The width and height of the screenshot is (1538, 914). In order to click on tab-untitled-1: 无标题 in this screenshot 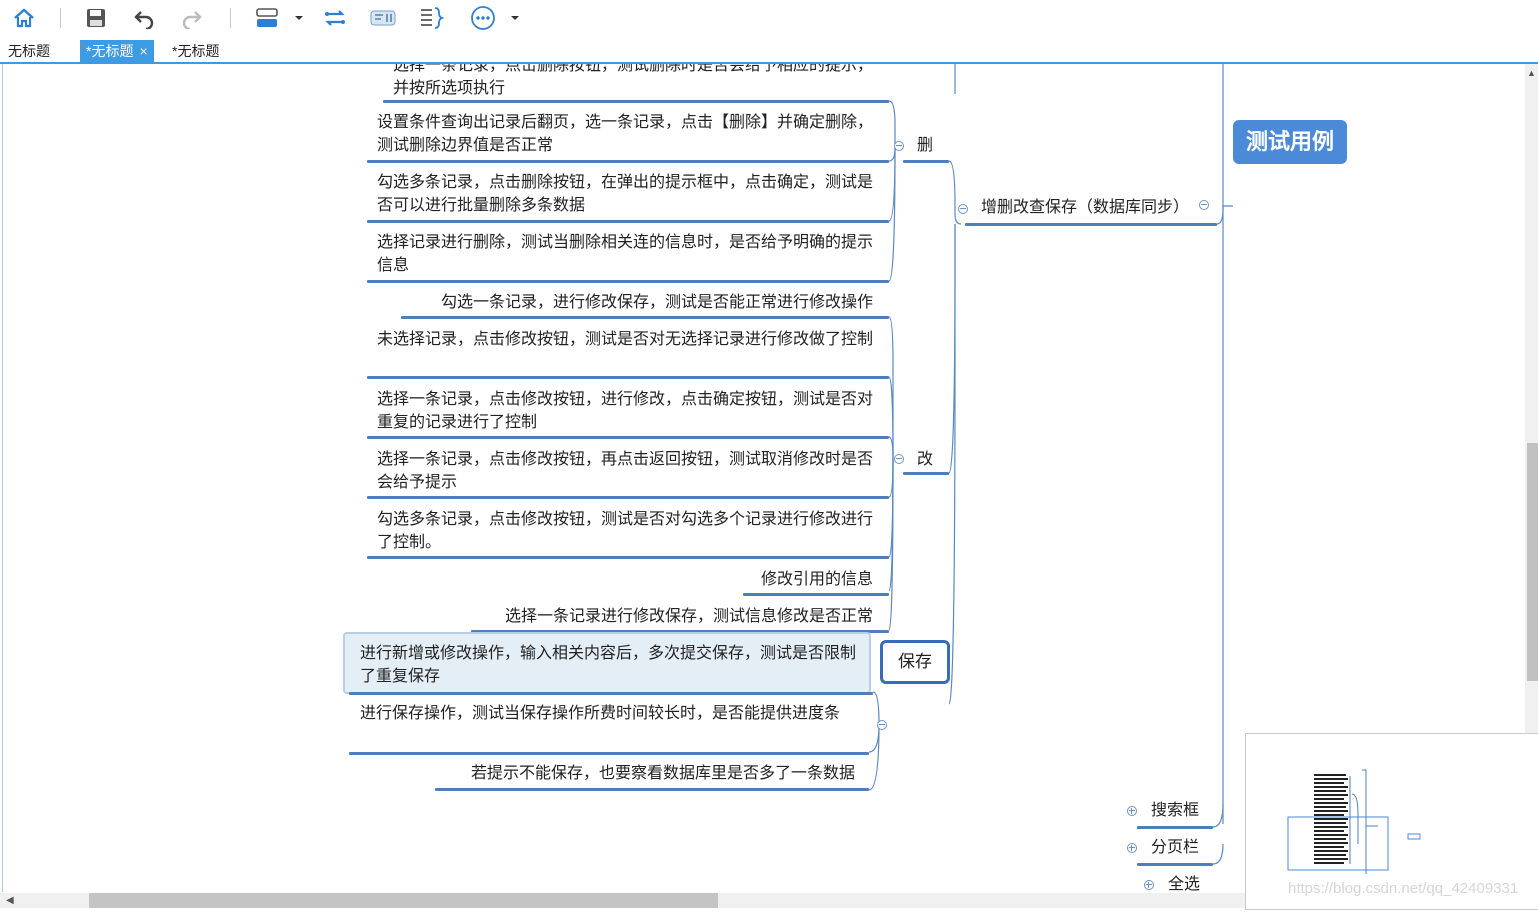, I will do `click(29, 51)`.